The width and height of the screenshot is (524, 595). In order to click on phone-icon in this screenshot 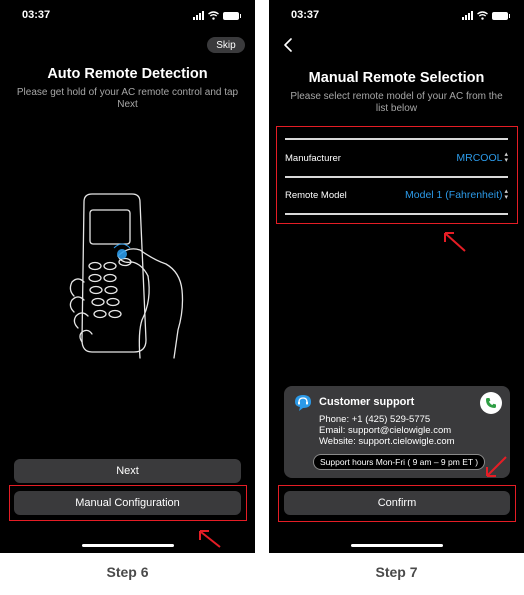, I will do `click(491, 403)`.